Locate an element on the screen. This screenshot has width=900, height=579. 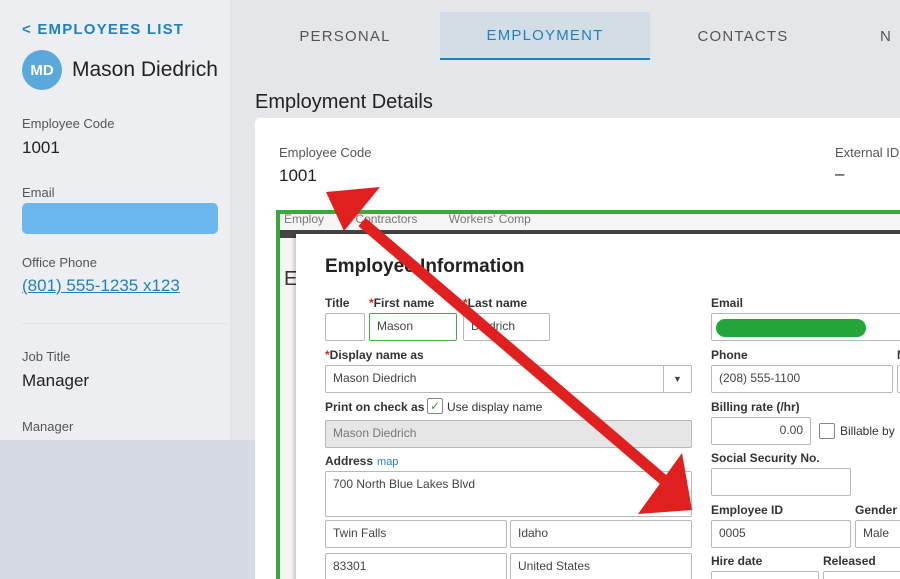
billing-rate-label: Billing rate (/hr) is located at coordinates (755, 407).